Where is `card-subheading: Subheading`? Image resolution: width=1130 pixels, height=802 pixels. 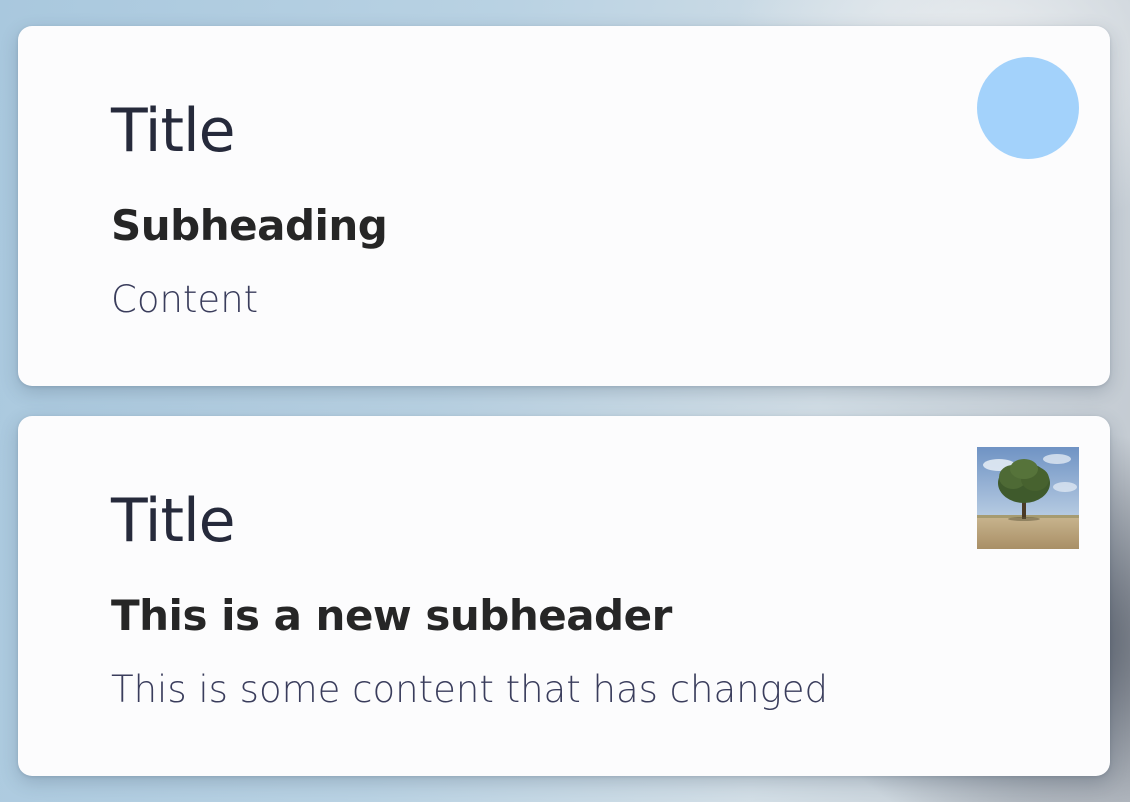
card-subheading: Subheading is located at coordinates (249, 225).